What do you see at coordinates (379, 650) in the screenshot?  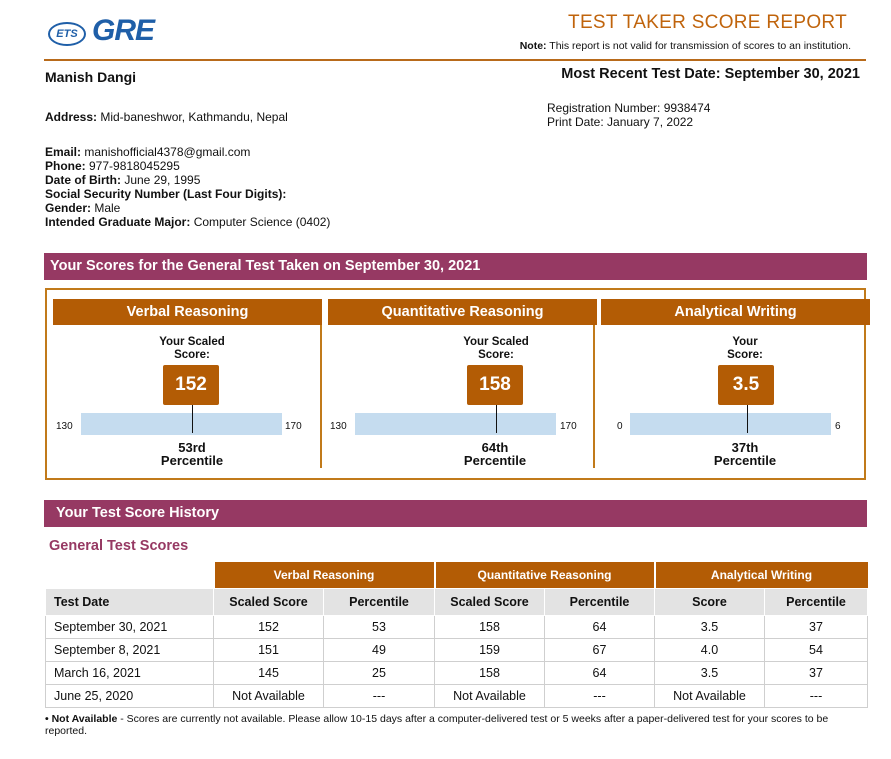 I see `table-cell: 49` at bounding box center [379, 650].